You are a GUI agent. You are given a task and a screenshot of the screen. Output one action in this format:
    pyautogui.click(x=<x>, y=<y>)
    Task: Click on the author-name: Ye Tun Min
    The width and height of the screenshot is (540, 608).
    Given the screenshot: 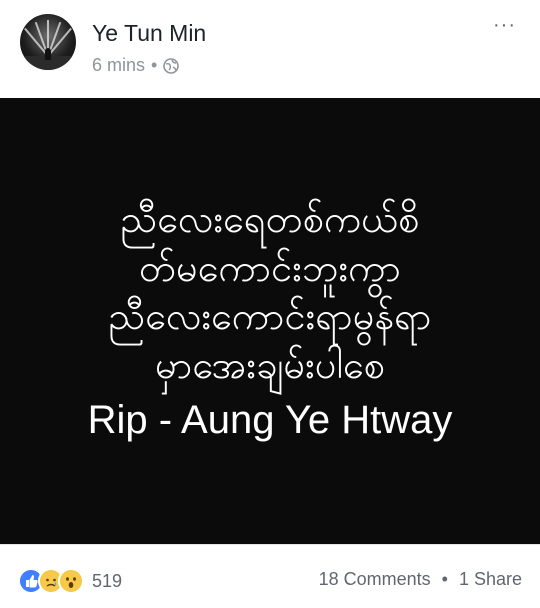 What is the action you would take?
    pyautogui.click(x=149, y=33)
    